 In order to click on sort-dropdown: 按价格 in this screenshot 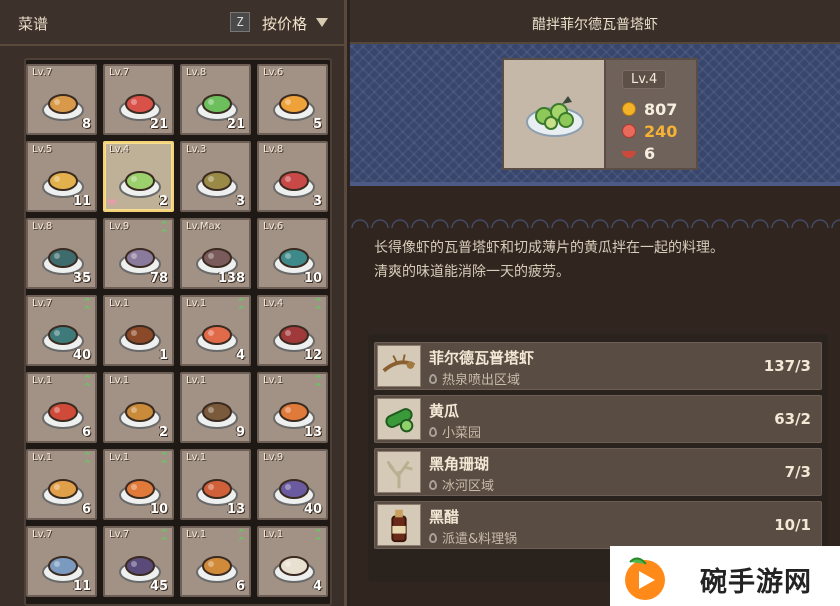, I will do `click(284, 23)`.